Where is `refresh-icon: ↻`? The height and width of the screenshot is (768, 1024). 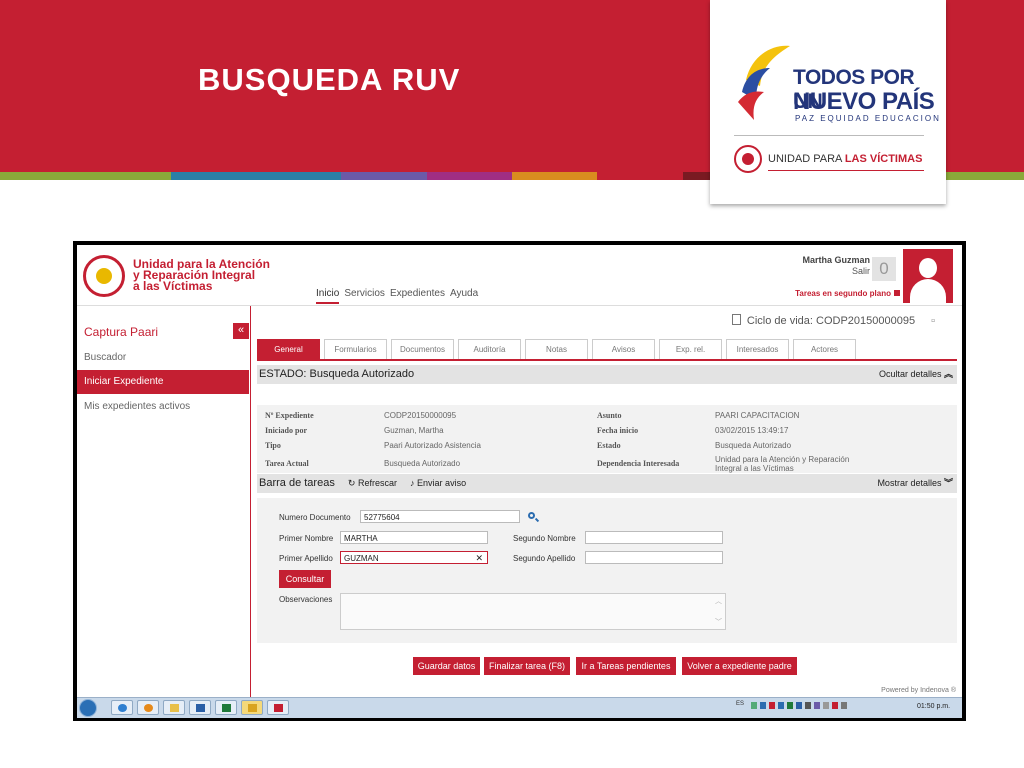
refresh-icon: ↻ is located at coordinates (351, 483).